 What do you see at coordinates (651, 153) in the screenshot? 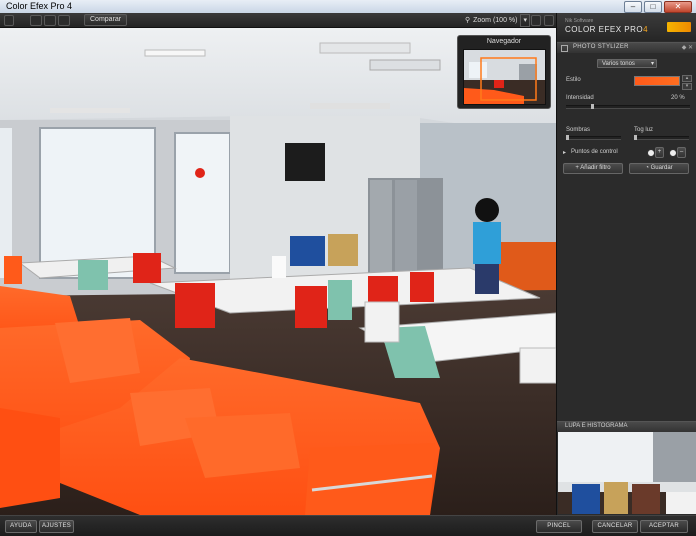
I see `add-control-point-icon` at bounding box center [651, 153].